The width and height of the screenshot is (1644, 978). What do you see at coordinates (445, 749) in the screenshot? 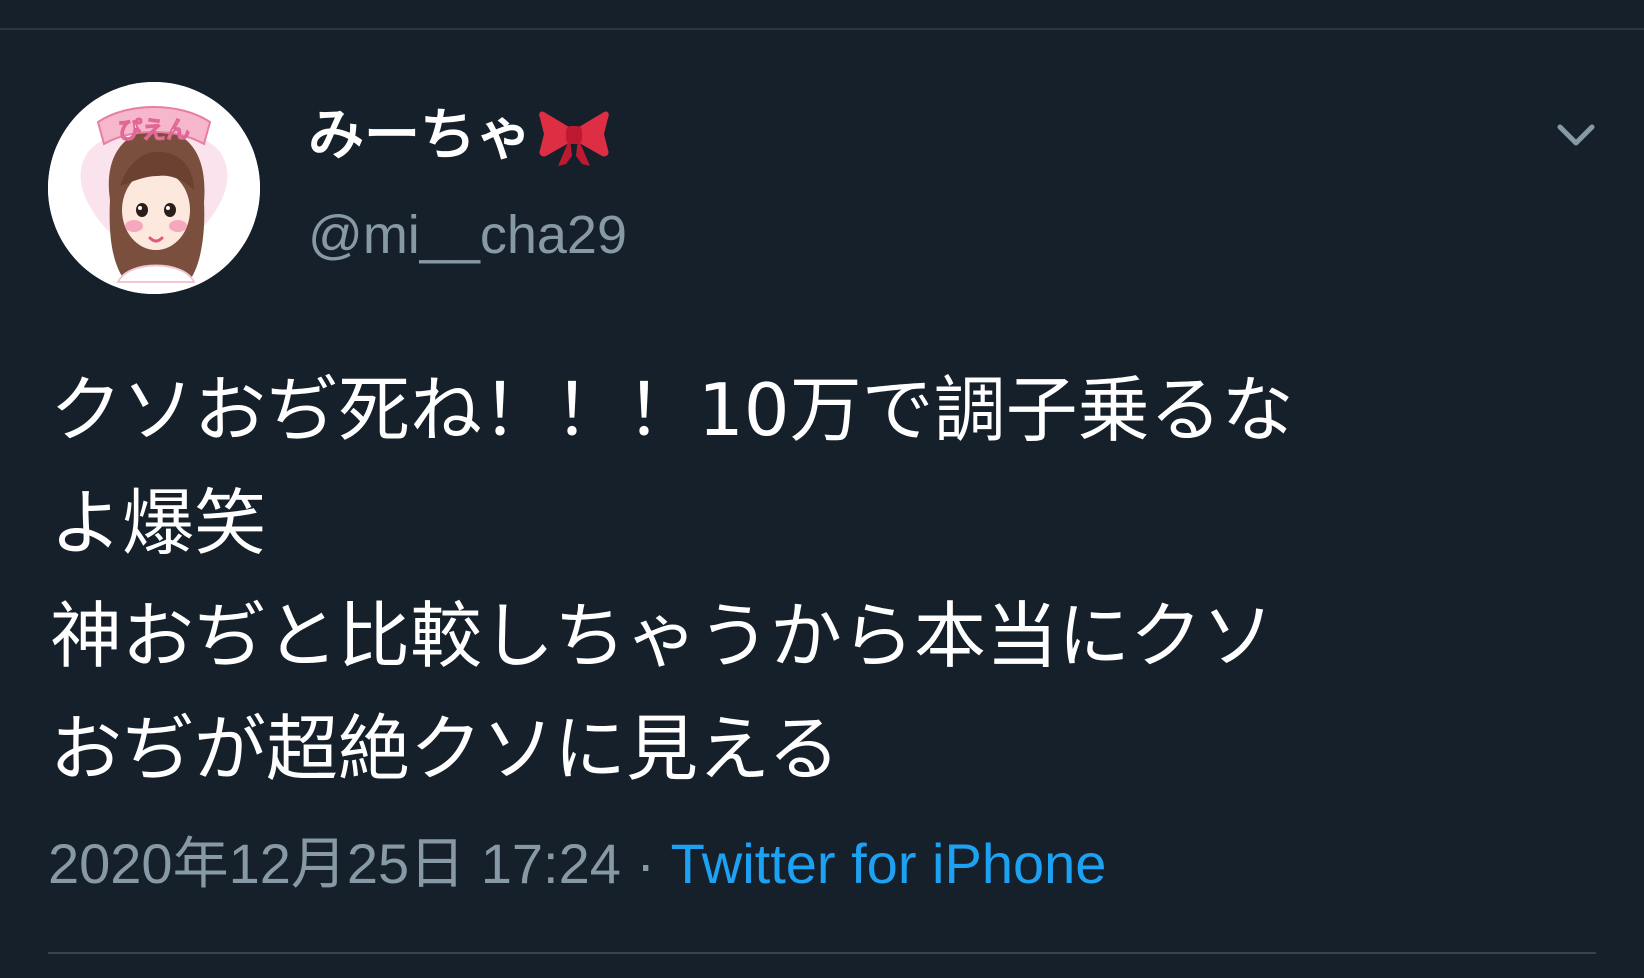
I see `tweet-text-line: おぢが超絶クソに見える` at bounding box center [445, 749].